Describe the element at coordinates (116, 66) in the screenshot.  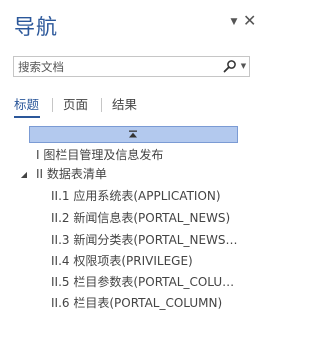
I see `search-input` at that location.